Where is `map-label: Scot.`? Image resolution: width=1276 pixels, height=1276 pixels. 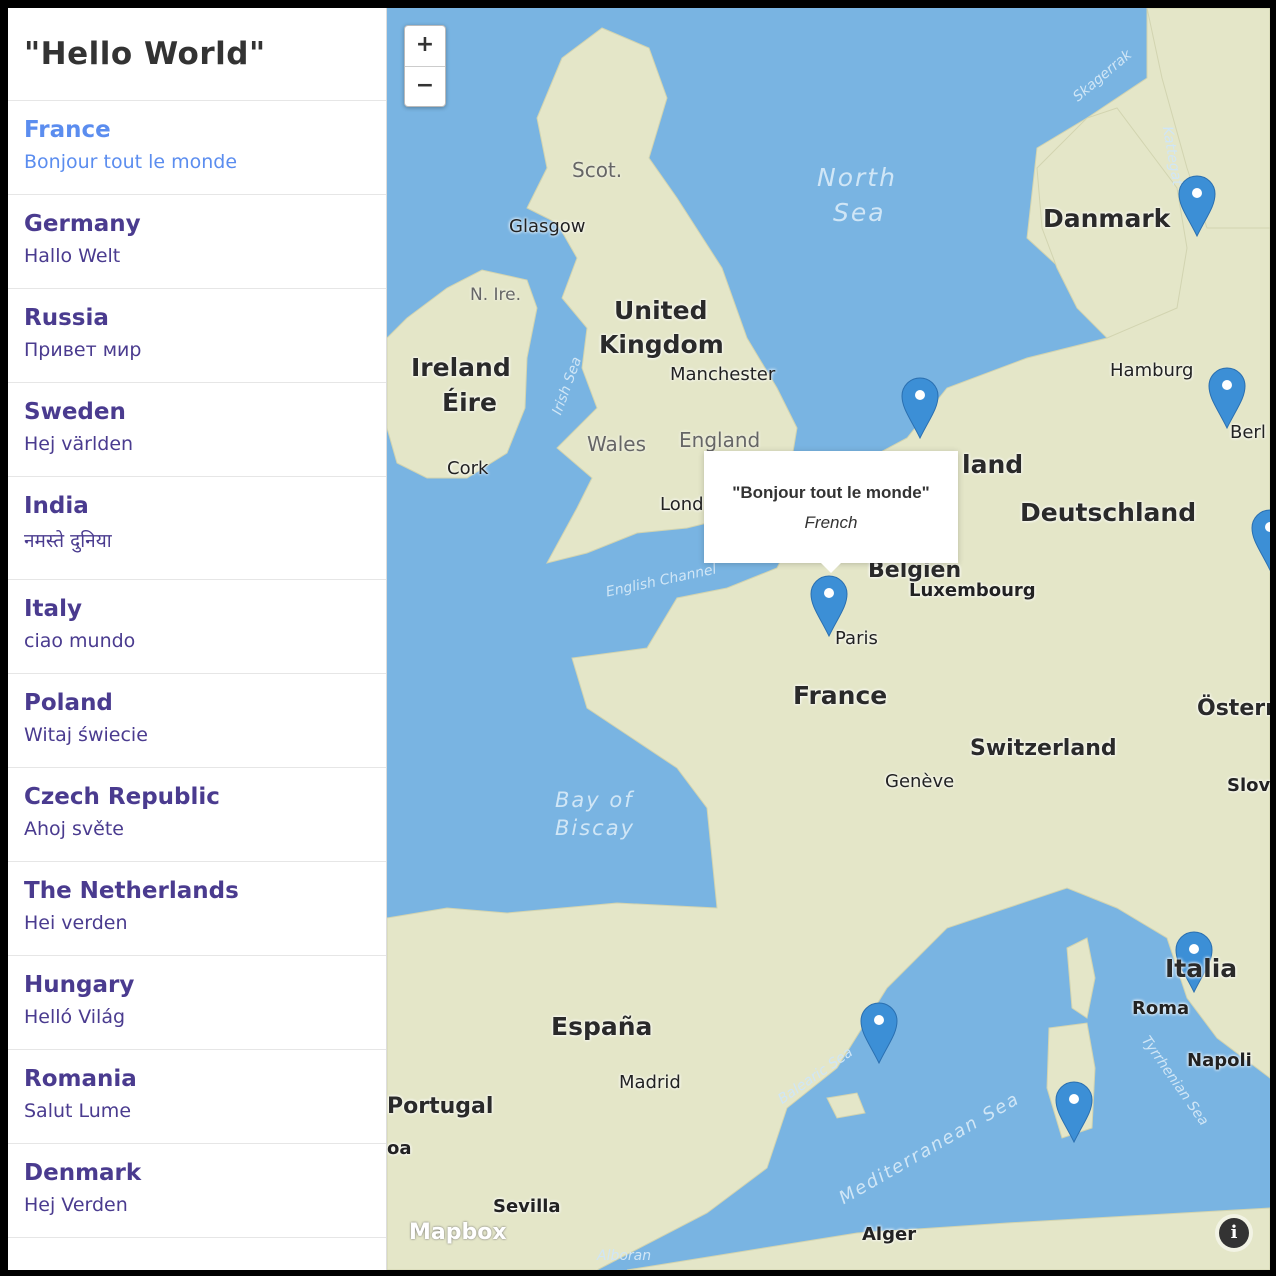 map-label: Scot. is located at coordinates (597, 170).